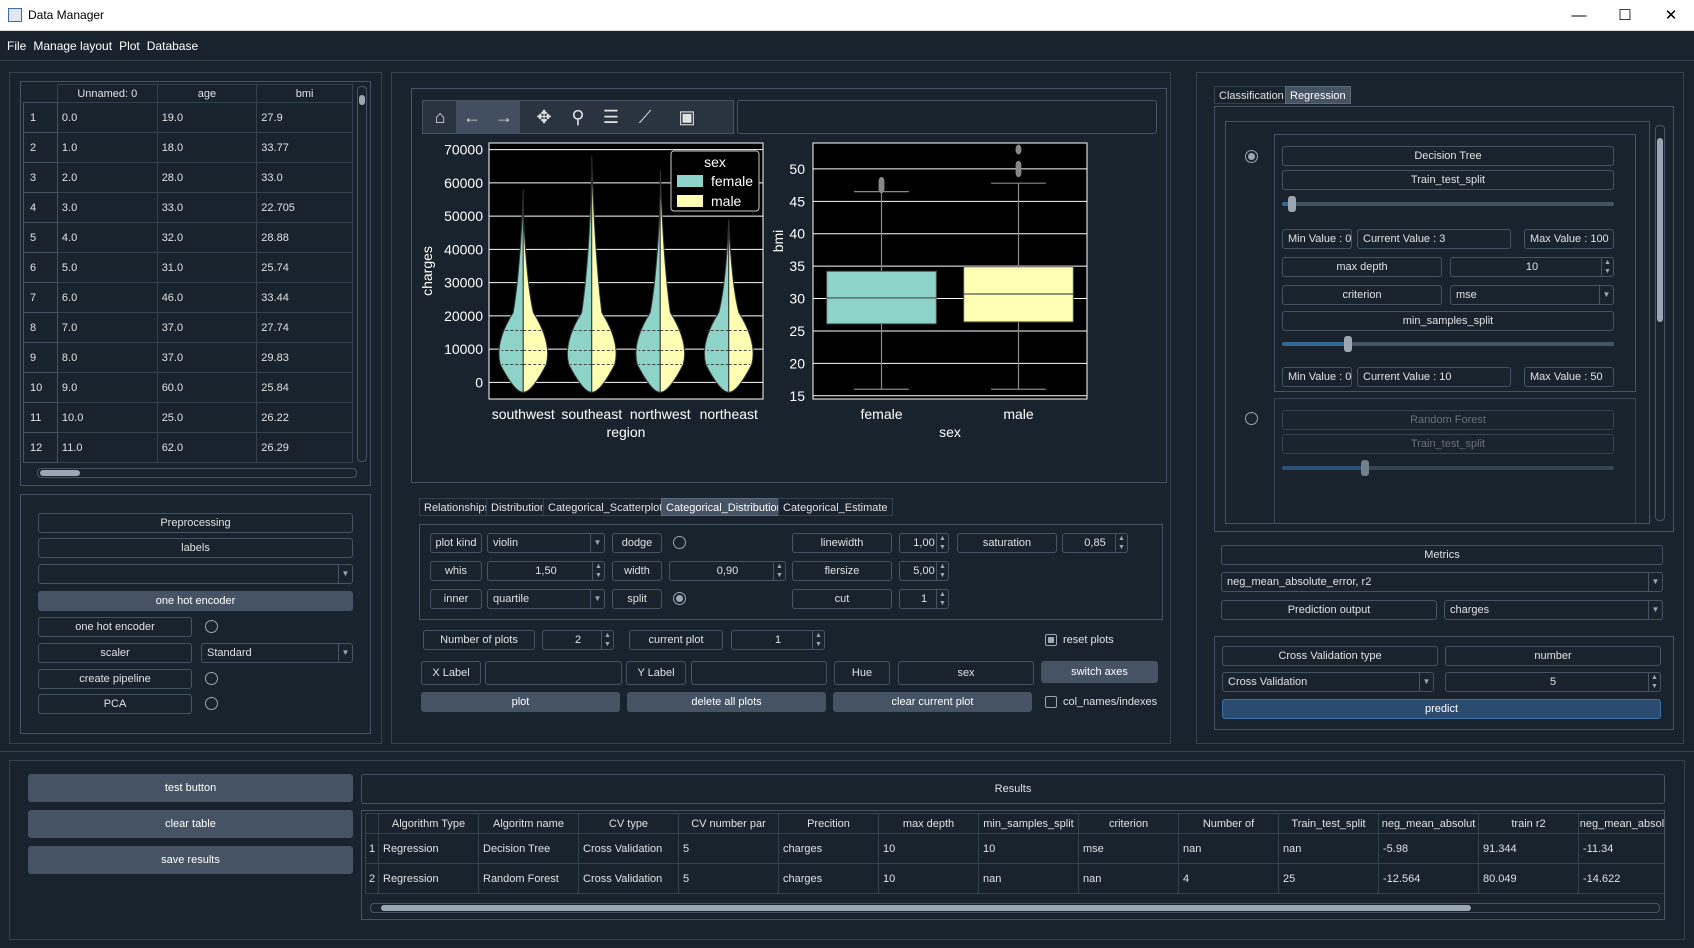 Image resolution: width=1694 pixels, height=948 pixels. Describe the element at coordinates (207, 417) in the screenshot. I see `table-cell: 25.0` at that location.